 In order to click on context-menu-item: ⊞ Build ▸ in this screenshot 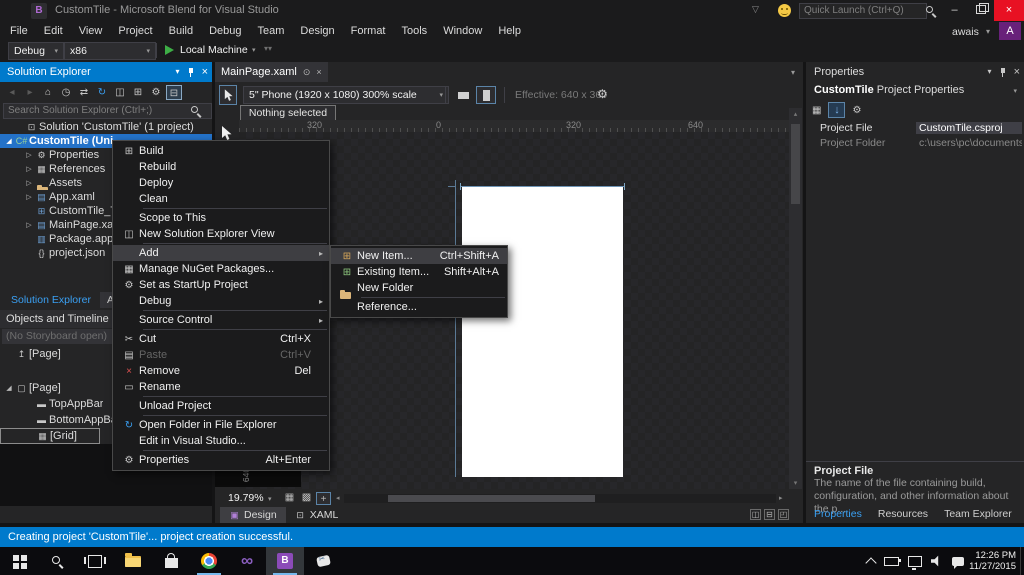, I will do `click(221, 151)`.